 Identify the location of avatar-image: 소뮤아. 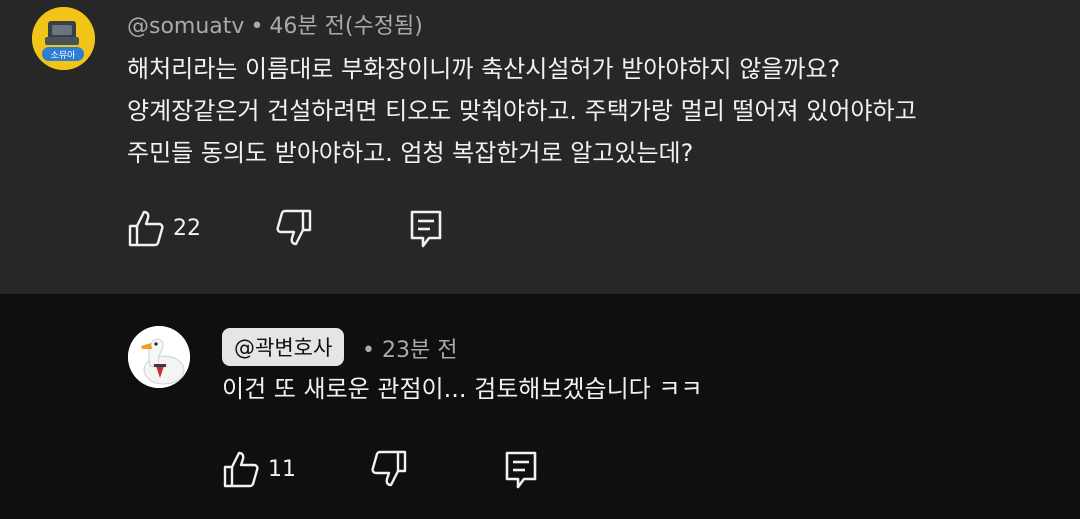
(63, 38).